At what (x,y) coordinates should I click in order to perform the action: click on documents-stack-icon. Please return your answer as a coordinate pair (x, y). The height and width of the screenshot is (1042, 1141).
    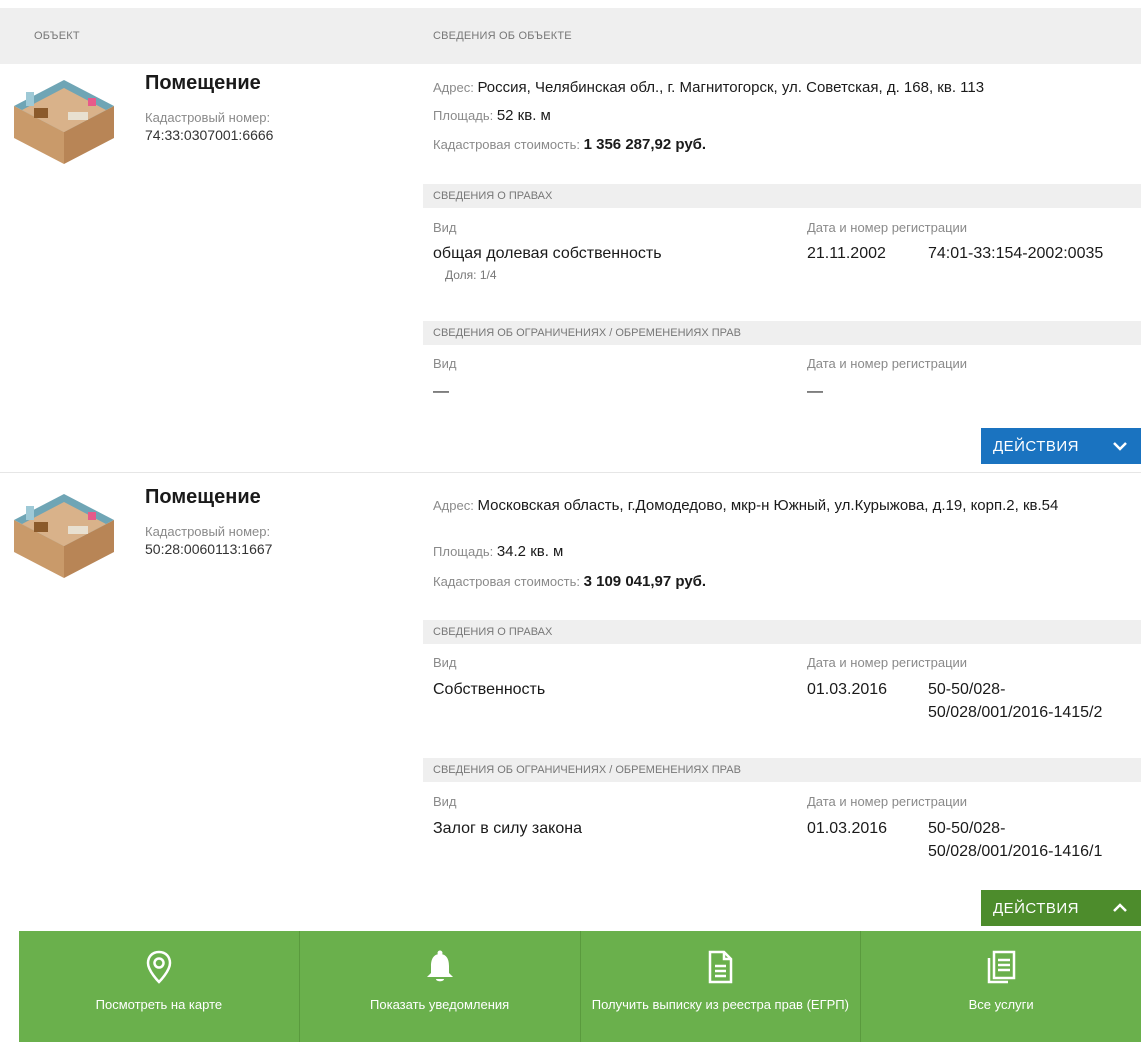
    Looking at the image, I should click on (1001, 967).